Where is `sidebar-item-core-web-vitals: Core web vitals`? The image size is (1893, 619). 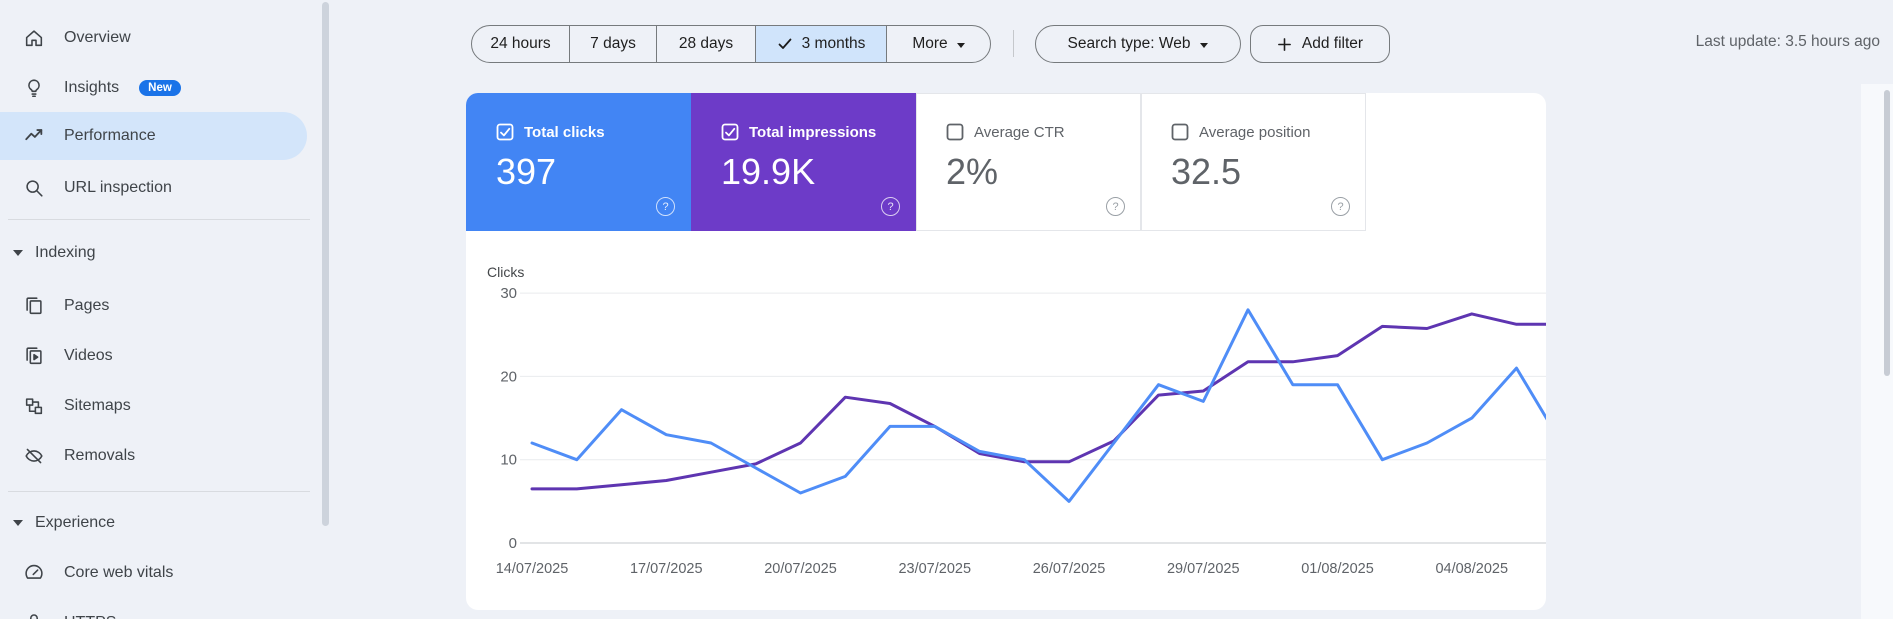 sidebar-item-core-web-vitals: Core web vitals is located at coordinates (153, 573).